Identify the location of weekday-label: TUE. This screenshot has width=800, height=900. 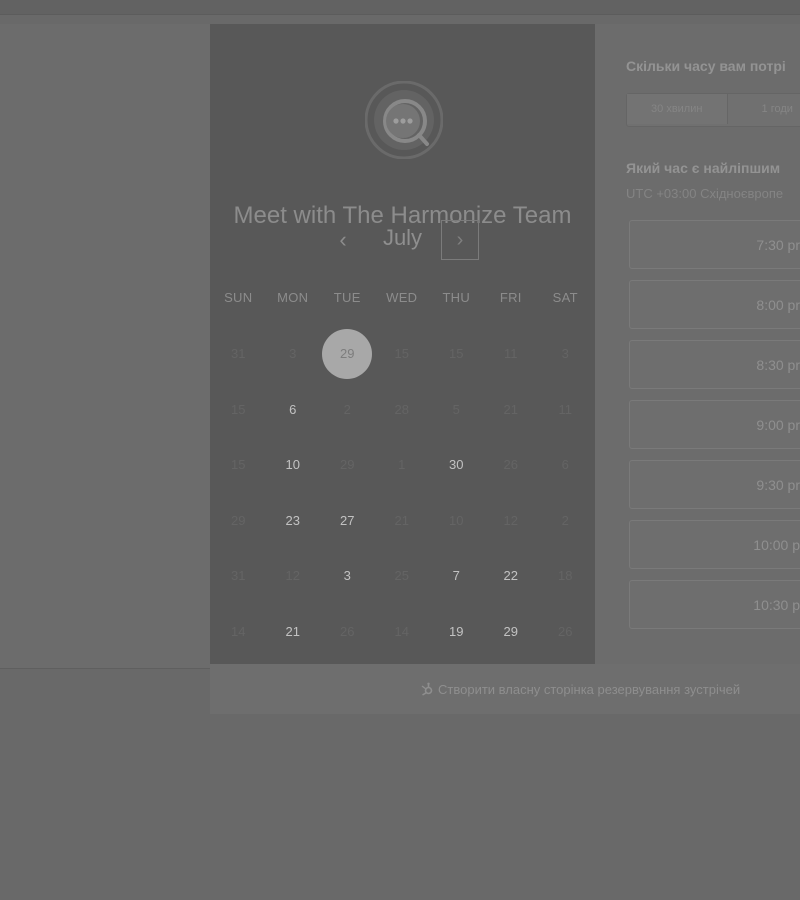
(347, 297).